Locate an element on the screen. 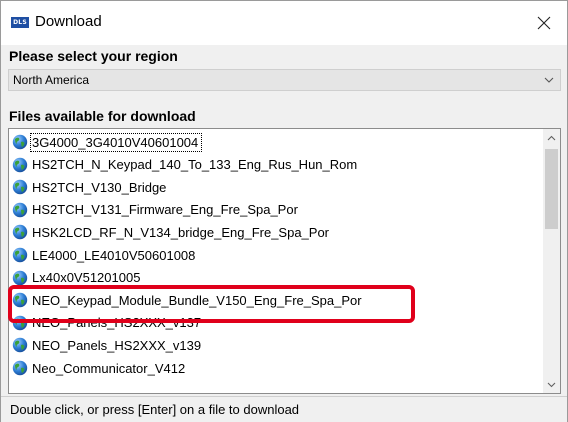 This screenshot has width=568, height=422. file-name: HS2TCH_V131_Firmware_Eng_Fre_Spa_Por is located at coordinates (165, 210).